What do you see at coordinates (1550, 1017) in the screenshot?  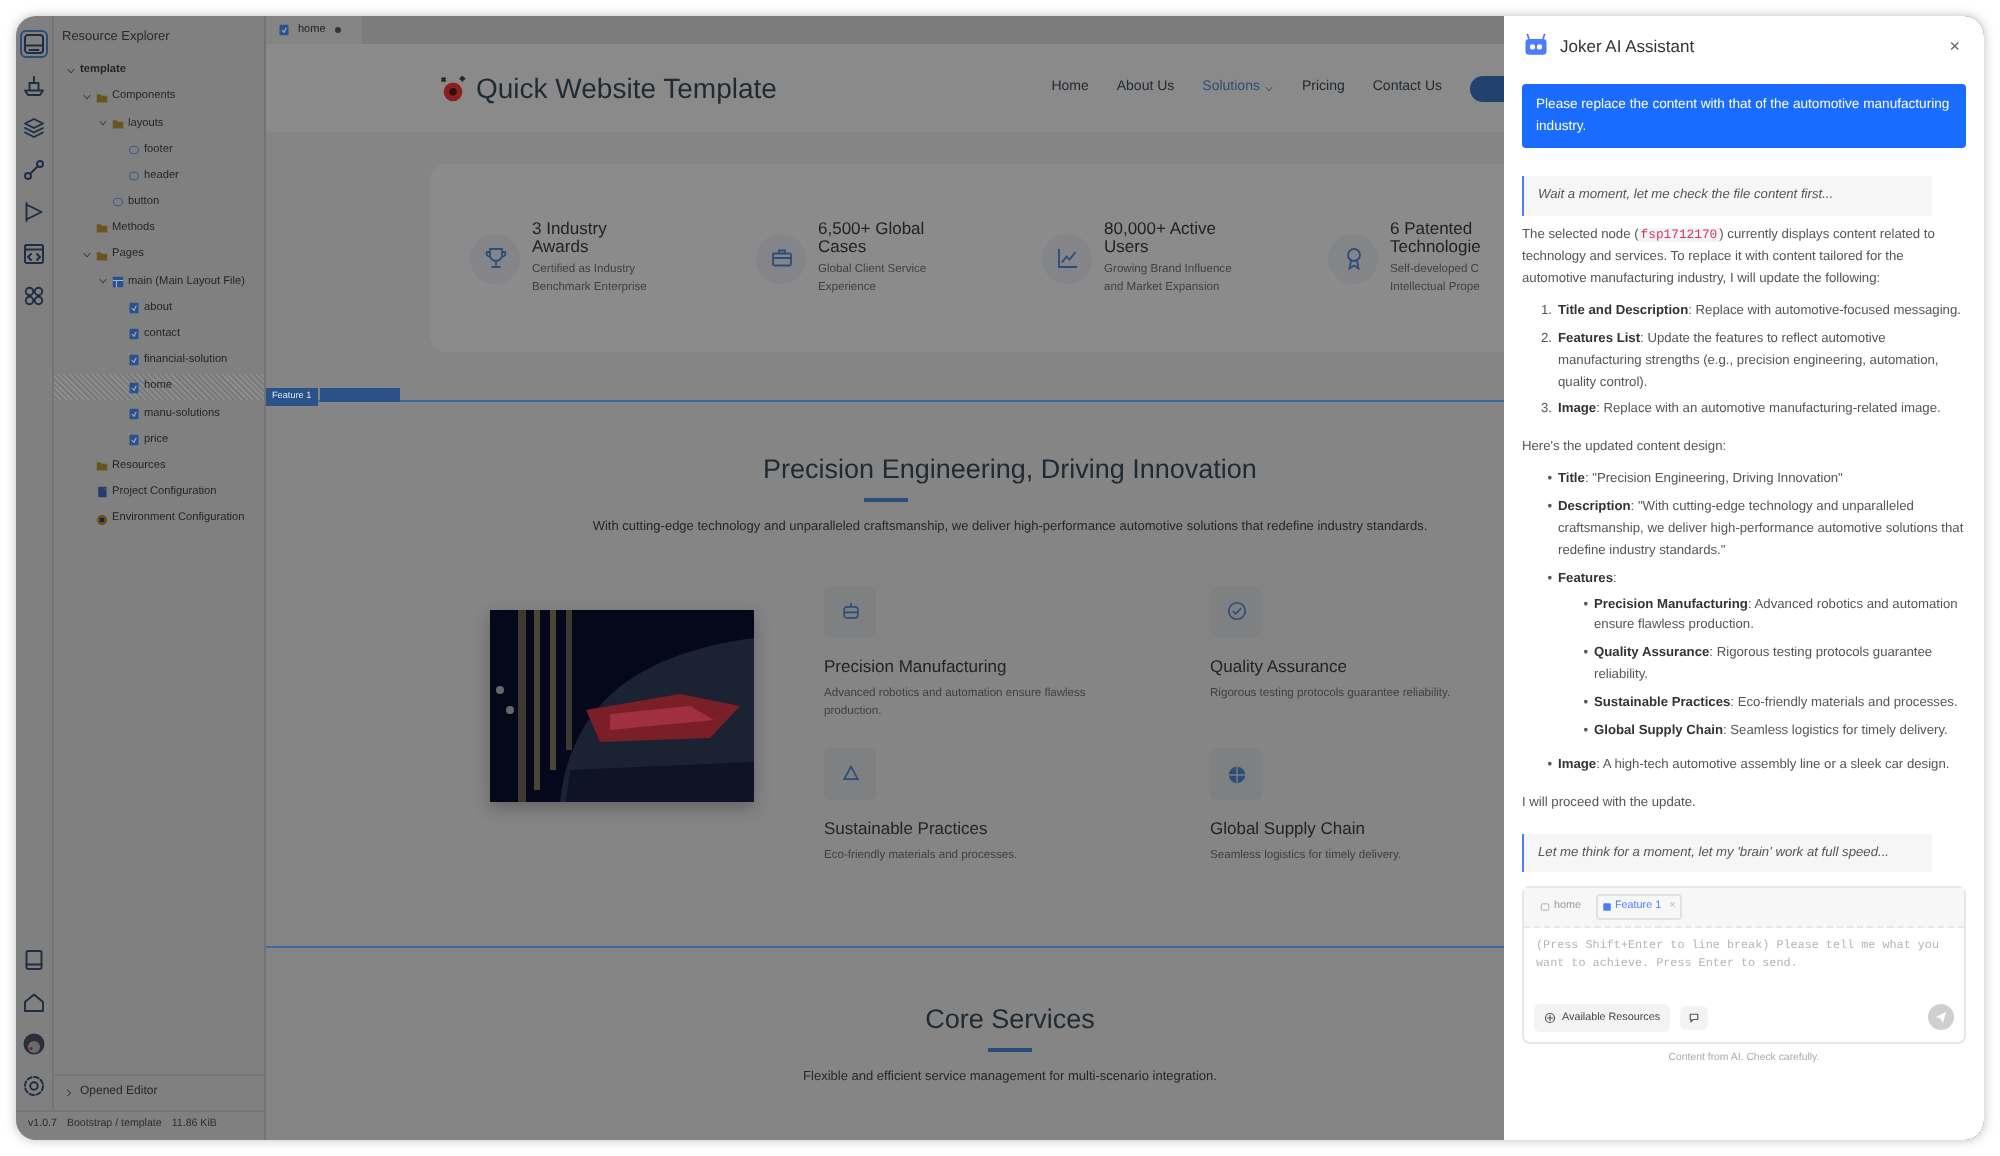 I see `resources-icon` at bounding box center [1550, 1017].